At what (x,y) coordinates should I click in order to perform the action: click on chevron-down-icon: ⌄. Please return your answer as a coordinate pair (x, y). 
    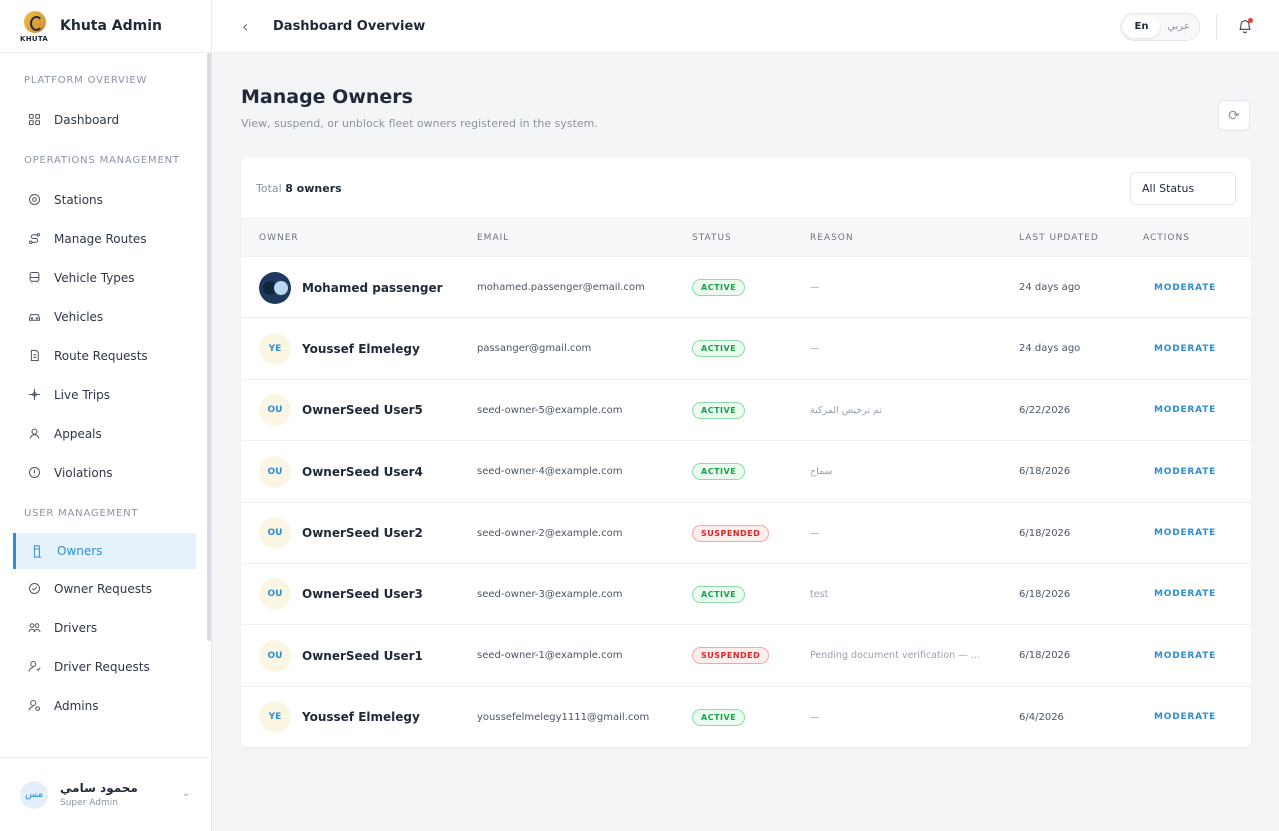
    Looking at the image, I should click on (186, 793).